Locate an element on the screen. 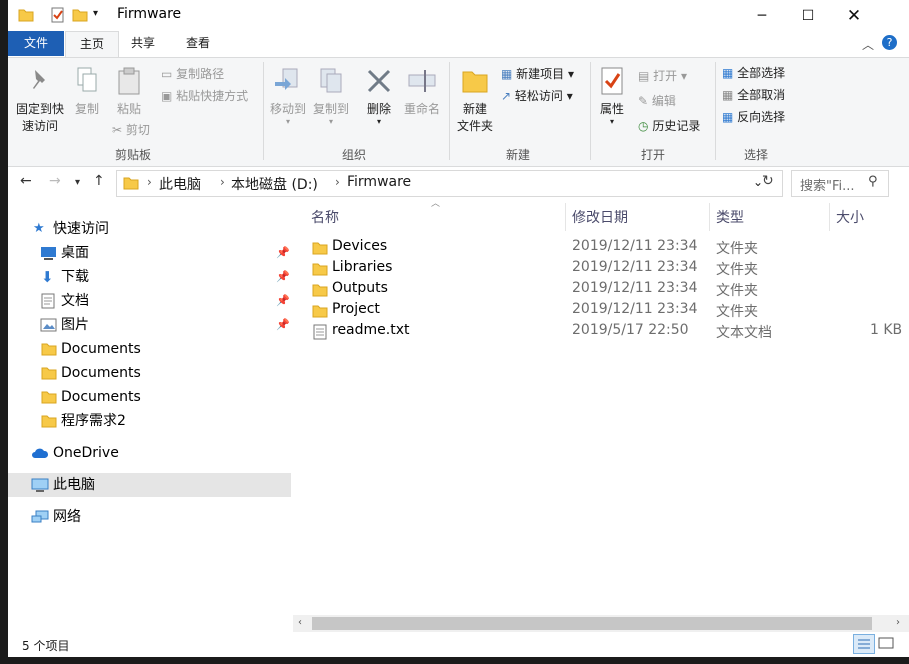  details-view-icon is located at coordinates (864, 644).